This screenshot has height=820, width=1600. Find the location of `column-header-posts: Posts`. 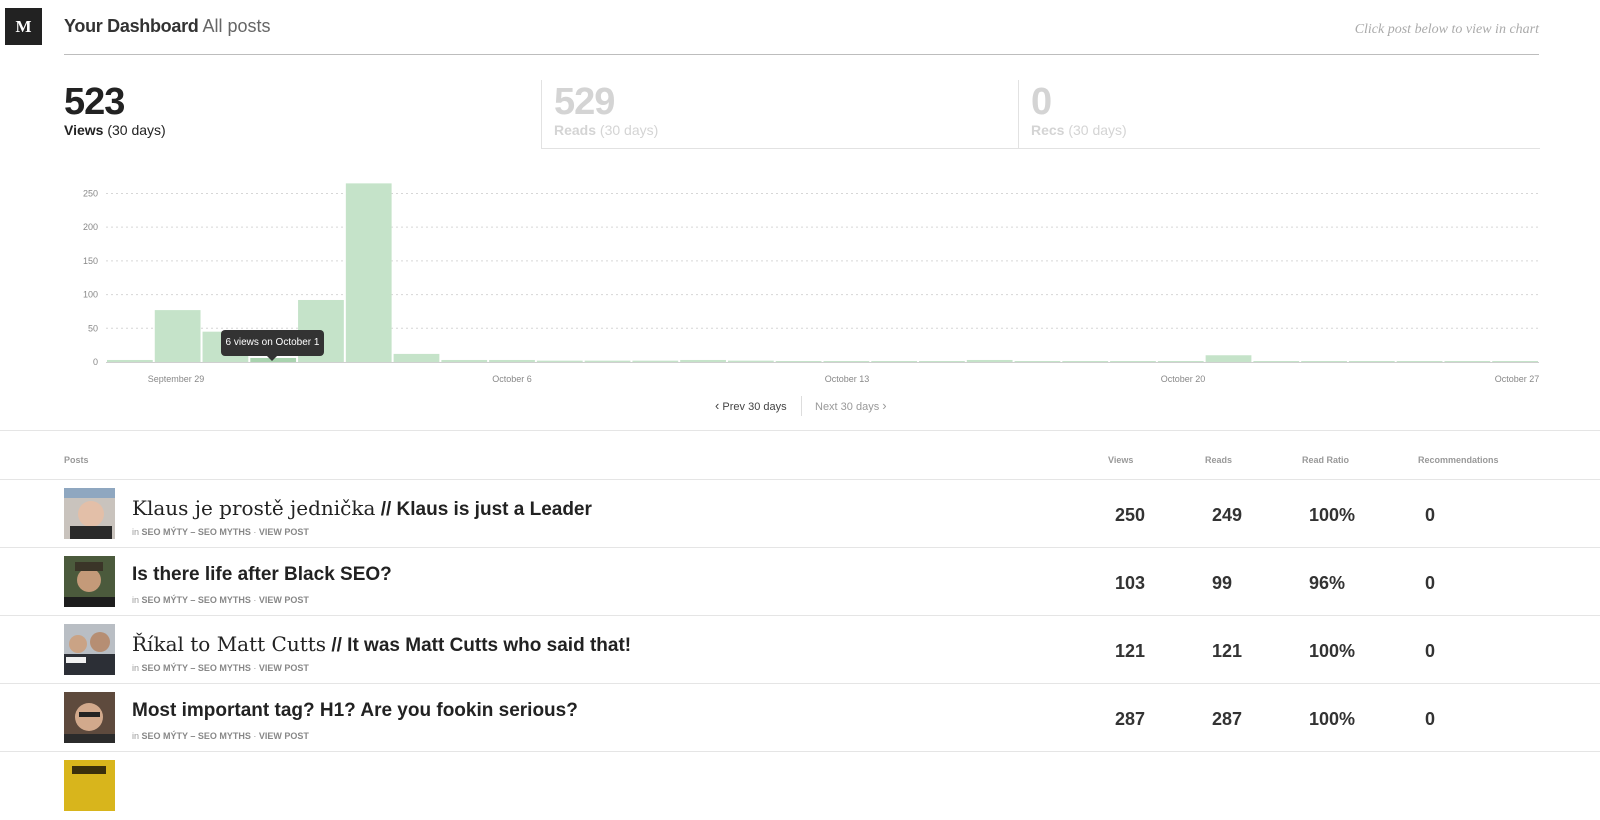

column-header-posts: Posts is located at coordinates (76, 460).